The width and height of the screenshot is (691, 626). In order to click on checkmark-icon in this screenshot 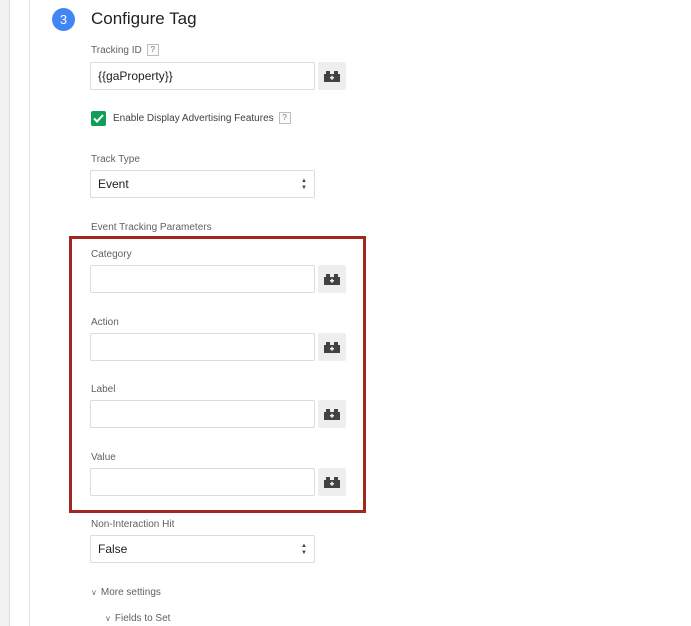, I will do `click(98, 118)`.